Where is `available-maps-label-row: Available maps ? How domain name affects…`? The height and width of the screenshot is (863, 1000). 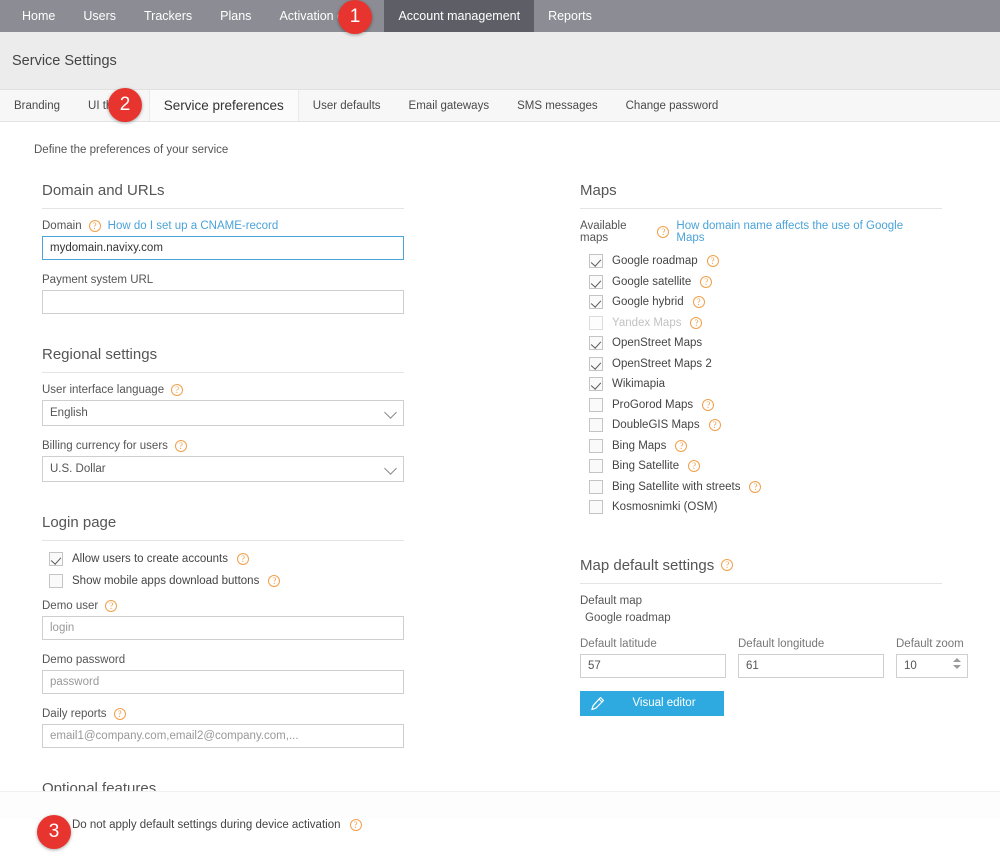 available-maps-label-row: Available maps ? How domain name affects… is located at coordinates (745, 232).